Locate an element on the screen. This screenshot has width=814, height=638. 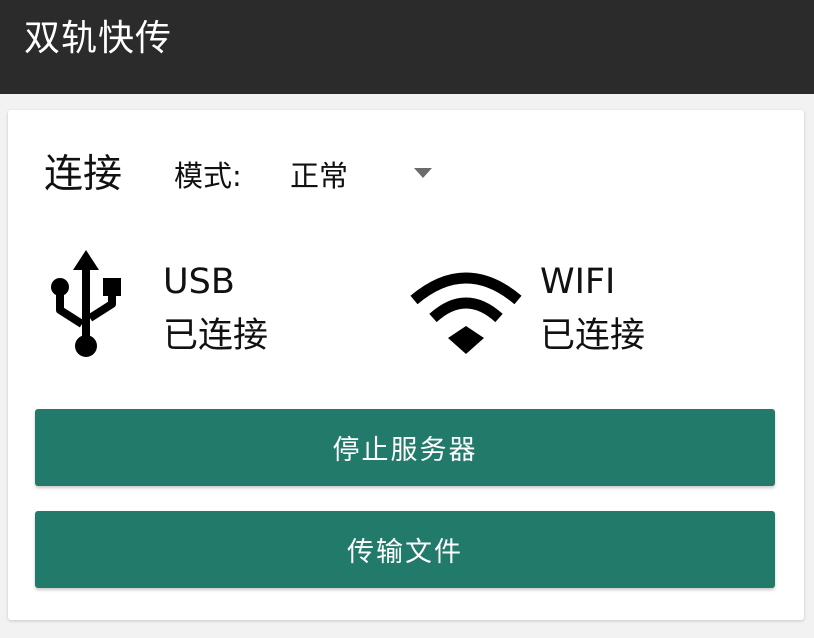
usb-status: USB 已连接 is located at coordinates (218, 305).